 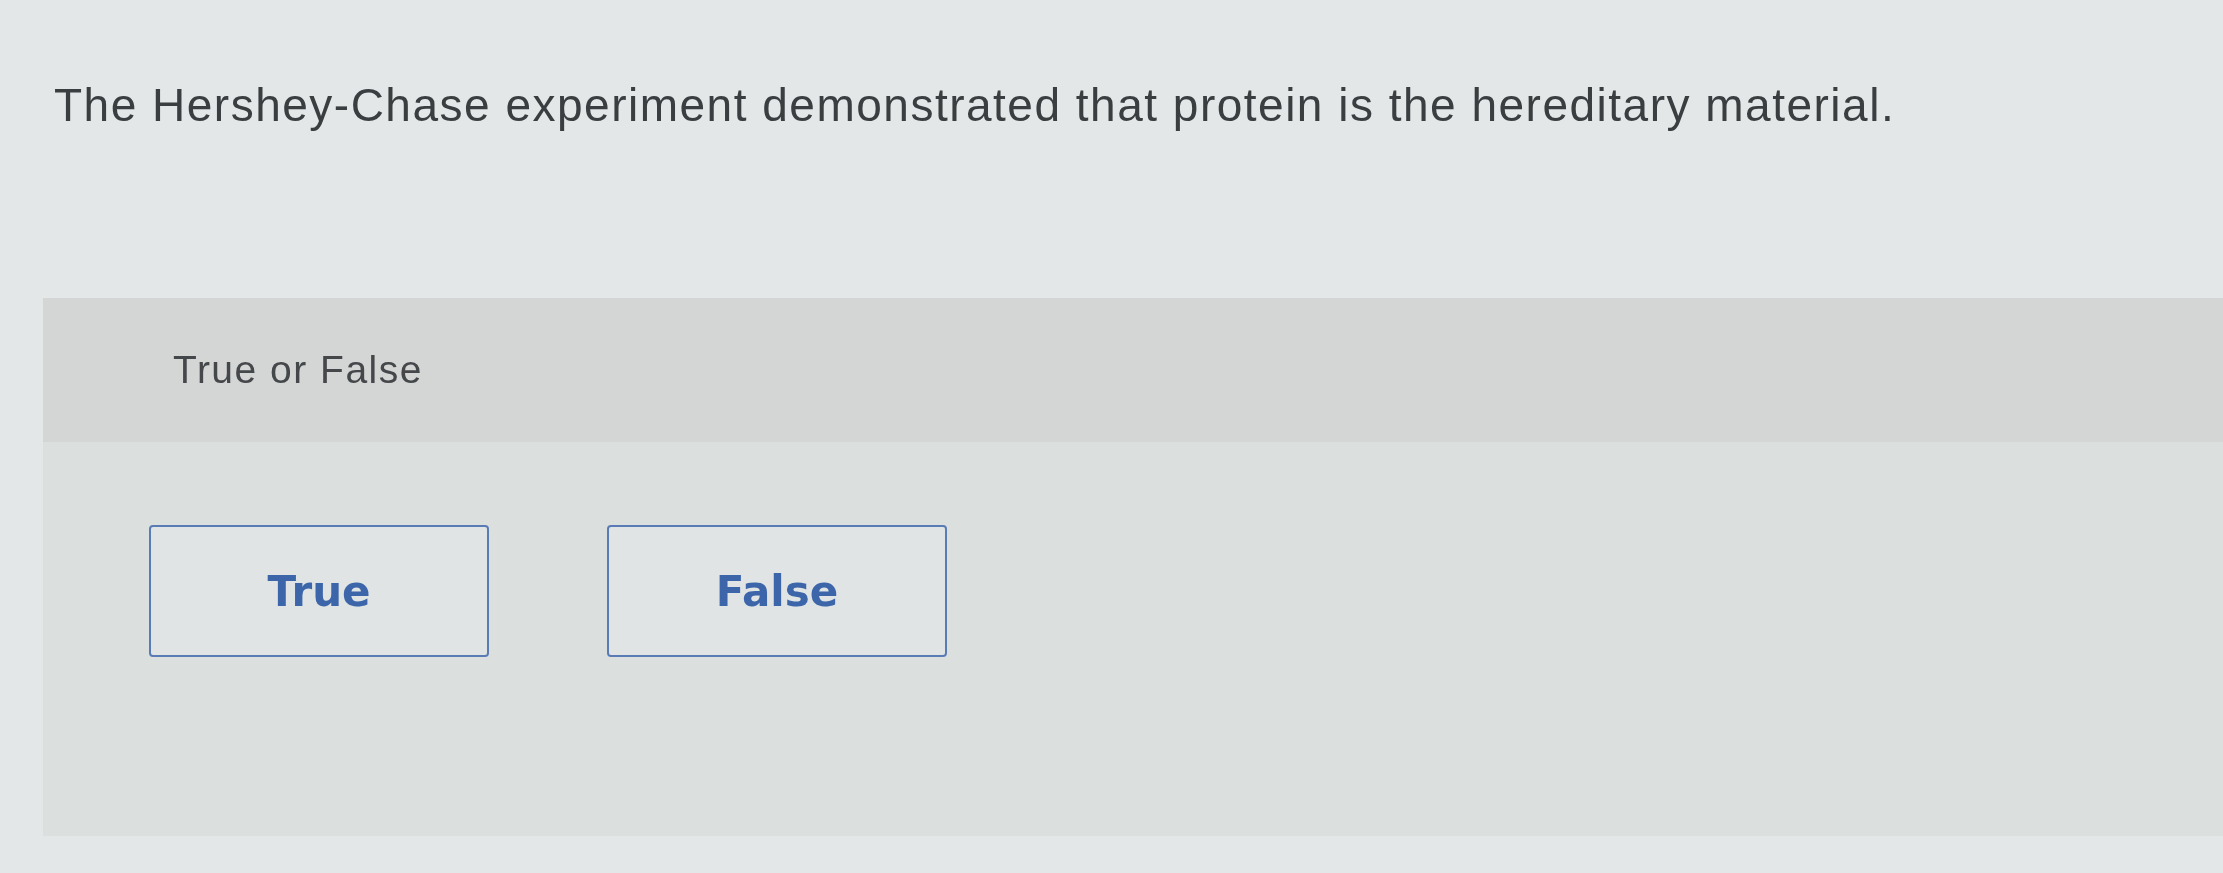 What do you see at coordinates (975, 105) in the screenshot?
I see `question-text: The Hershey-Chase experiment demonstrated that protein is the hereditary material.` at bounding box center [975, 105].